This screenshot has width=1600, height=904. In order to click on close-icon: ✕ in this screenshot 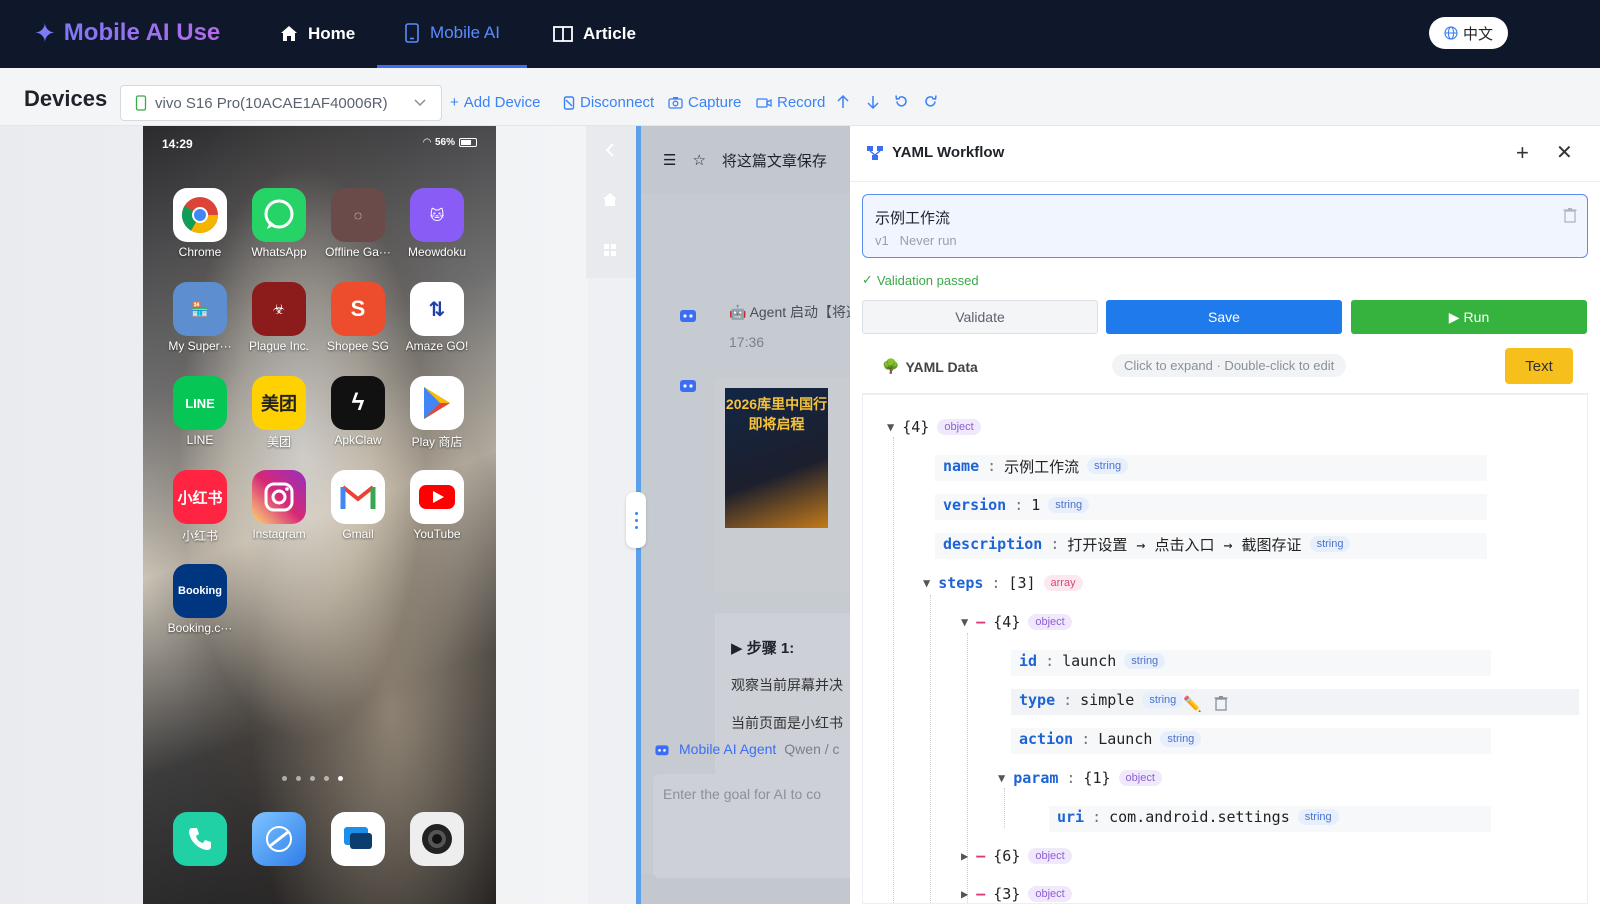, I will do `click(1564, 152)`.